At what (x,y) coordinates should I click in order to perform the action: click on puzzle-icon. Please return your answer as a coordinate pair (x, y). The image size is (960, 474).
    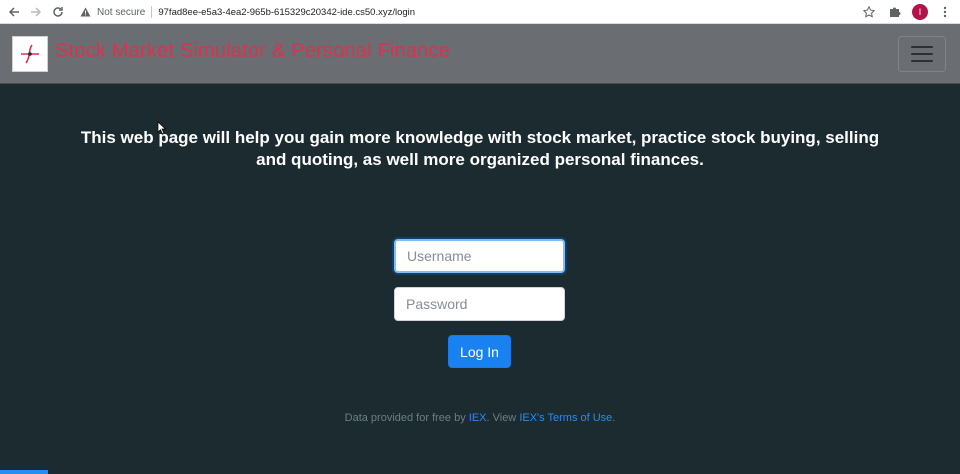
    Looking at the image, I should click on (895, 12).